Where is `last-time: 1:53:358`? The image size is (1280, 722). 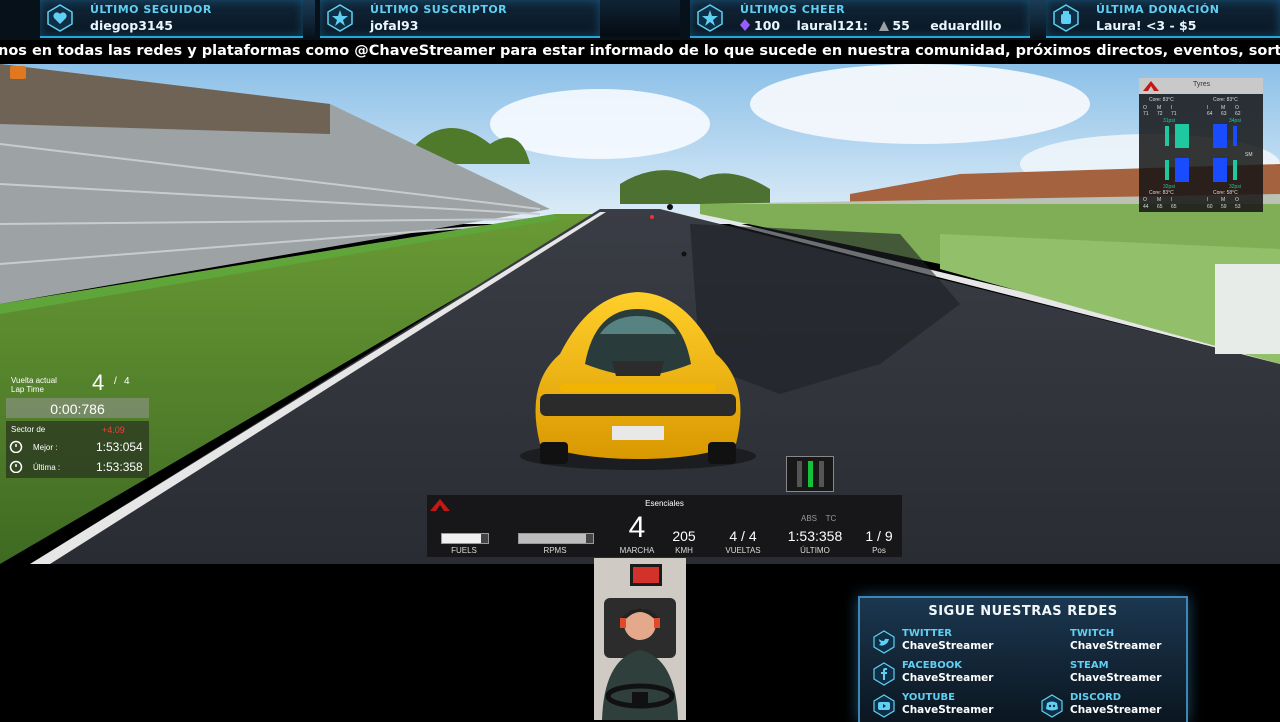
last-time: 1:53:358 is located at coordinates (119, 467).